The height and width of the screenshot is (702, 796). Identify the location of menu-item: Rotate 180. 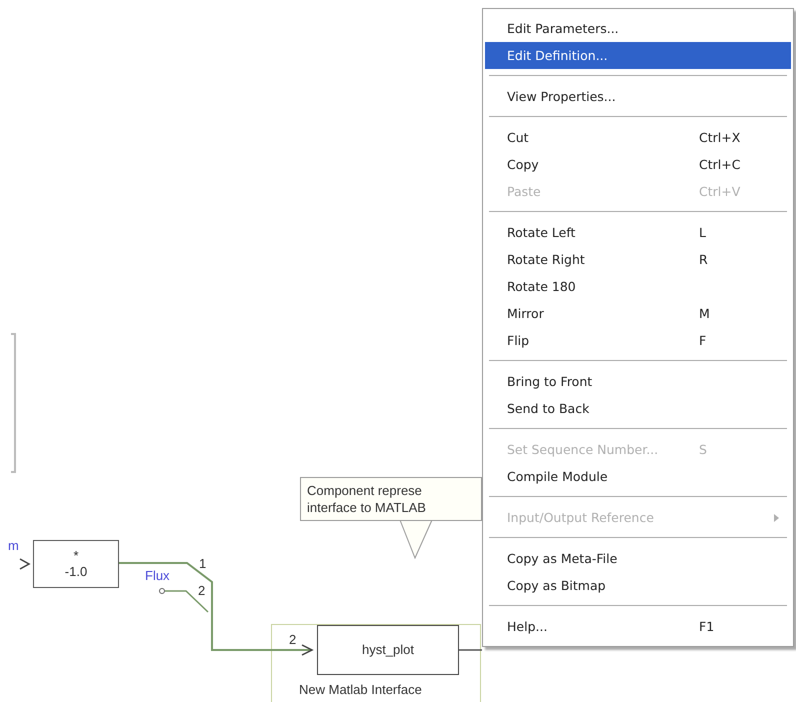
(638, 286).